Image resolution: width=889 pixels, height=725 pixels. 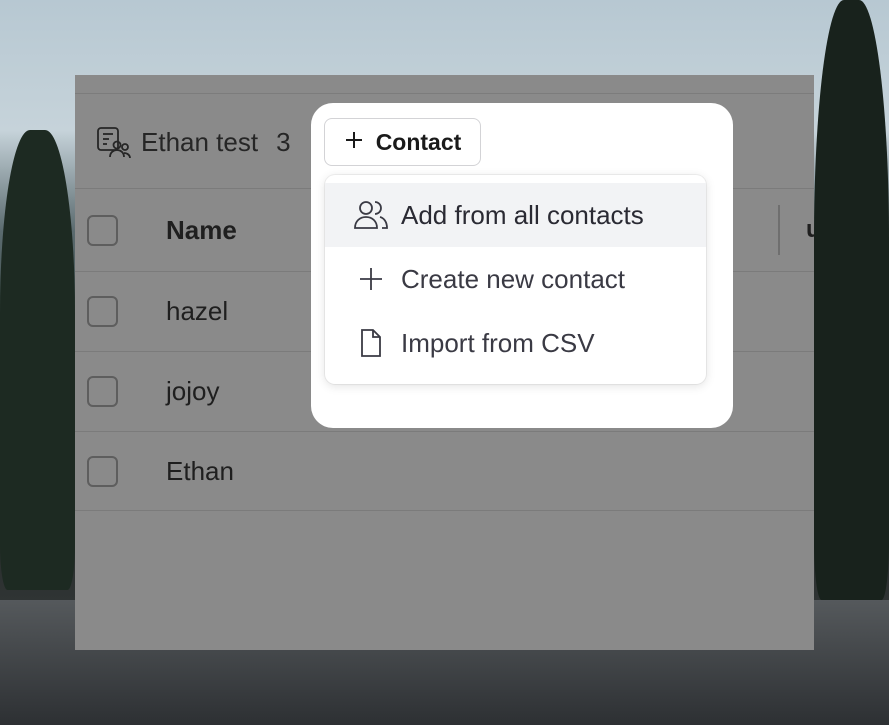 I want to click on add-contact-button: Contact, so click(x=402, y=142).